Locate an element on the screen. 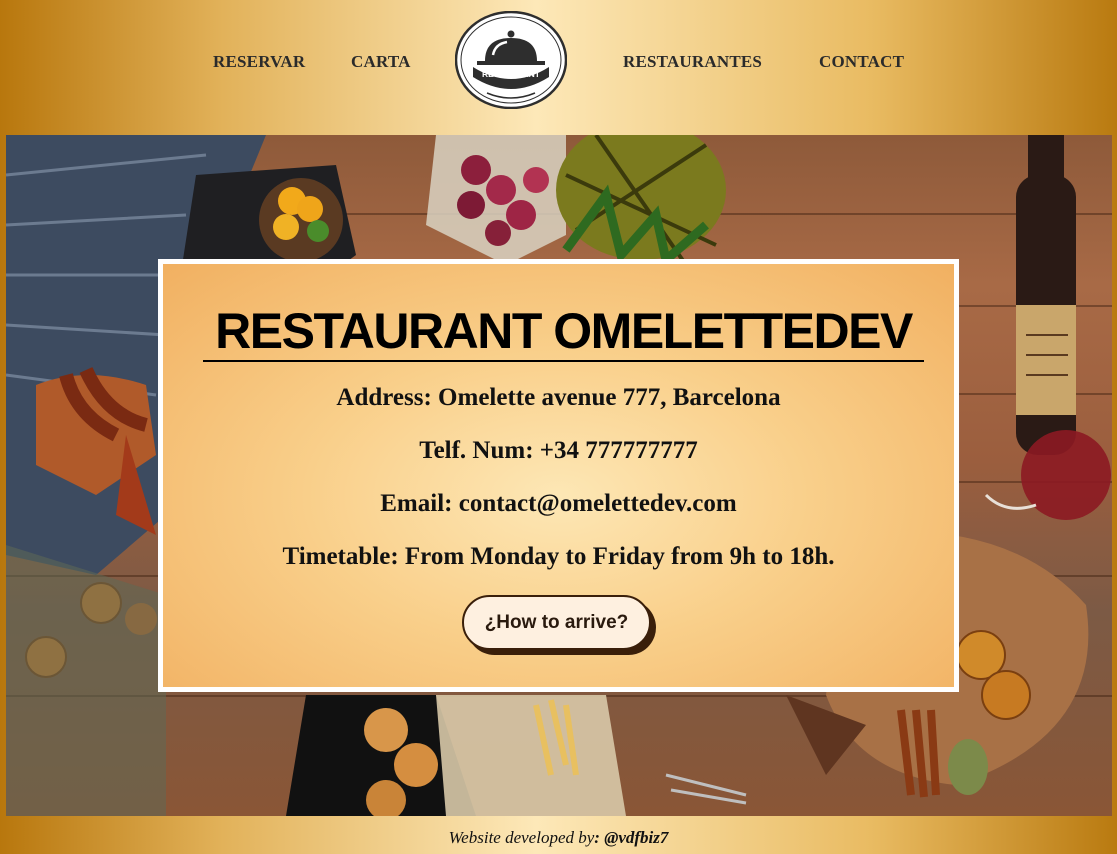 The image size is (1117, 854). how-to-arrive-button: ¿How to arrive? is located at coordinates (556, 622).